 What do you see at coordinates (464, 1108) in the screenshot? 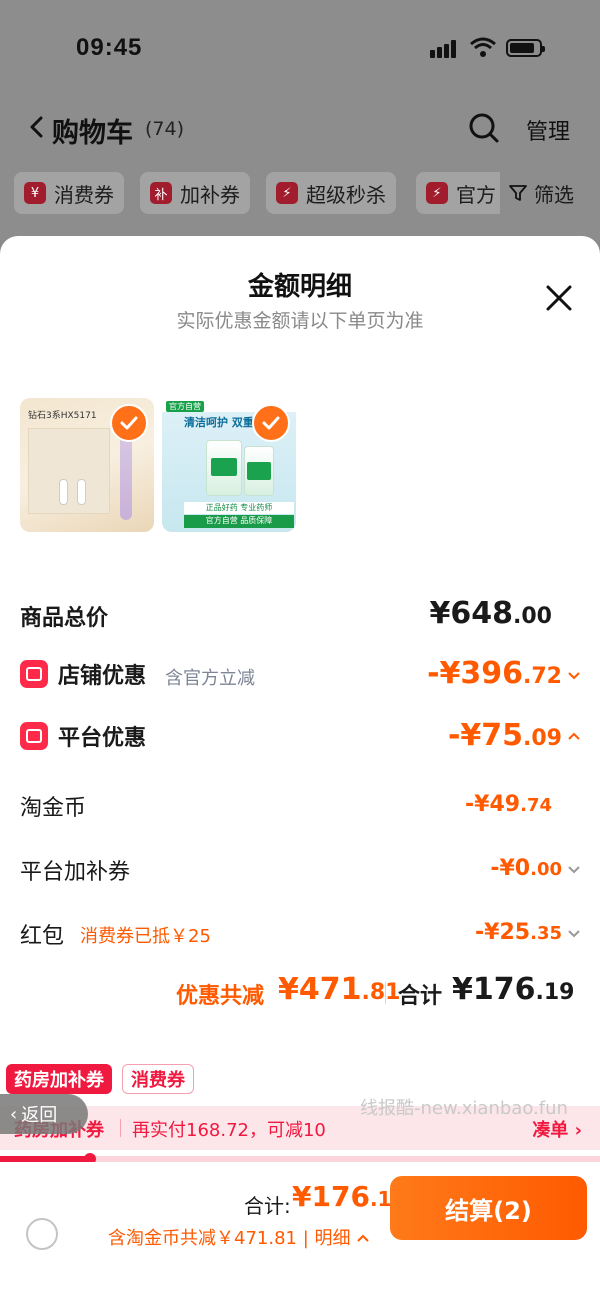
I see `watermark: 线报酷-new.xianbao.fun` at bounding box center [464, 1108].